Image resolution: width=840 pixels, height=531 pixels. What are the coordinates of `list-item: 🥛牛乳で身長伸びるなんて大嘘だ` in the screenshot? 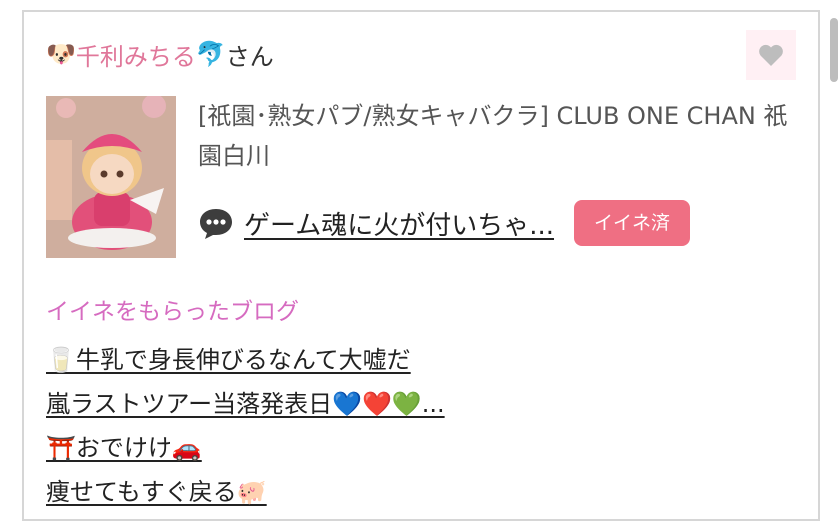 It's located at (245, 357).